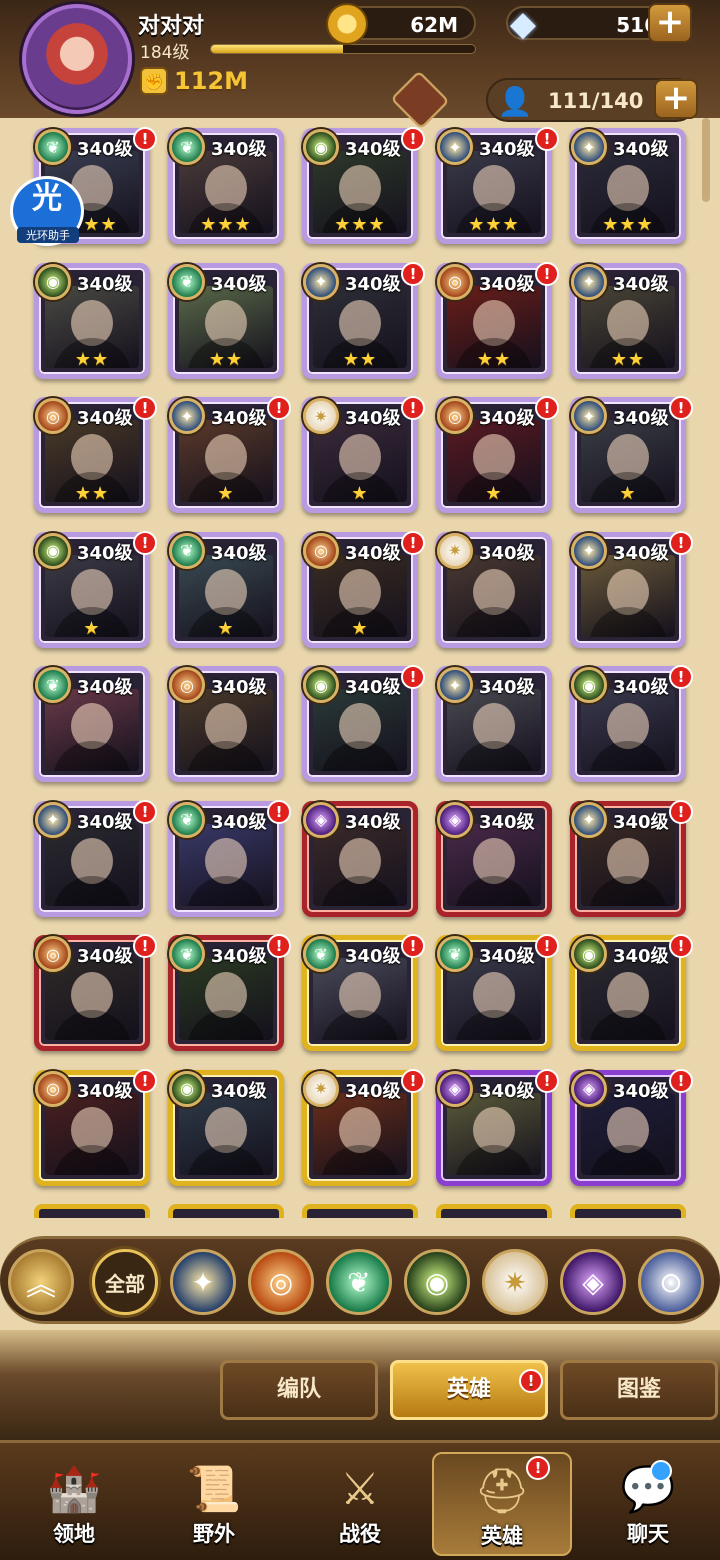  What do you see at coordinates (92, 320) in the screenshot?
I see `hero-card: ◉ 340级 ★★` at bounding box center [92, 320].